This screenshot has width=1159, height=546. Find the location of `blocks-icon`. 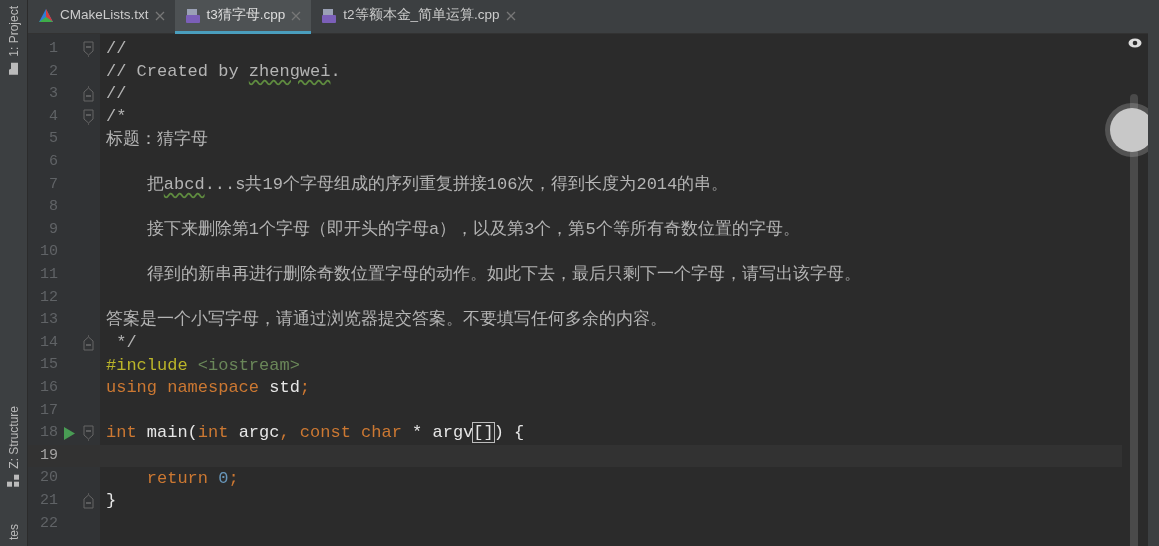

blocks-icon is located at coordinates (13, 481).